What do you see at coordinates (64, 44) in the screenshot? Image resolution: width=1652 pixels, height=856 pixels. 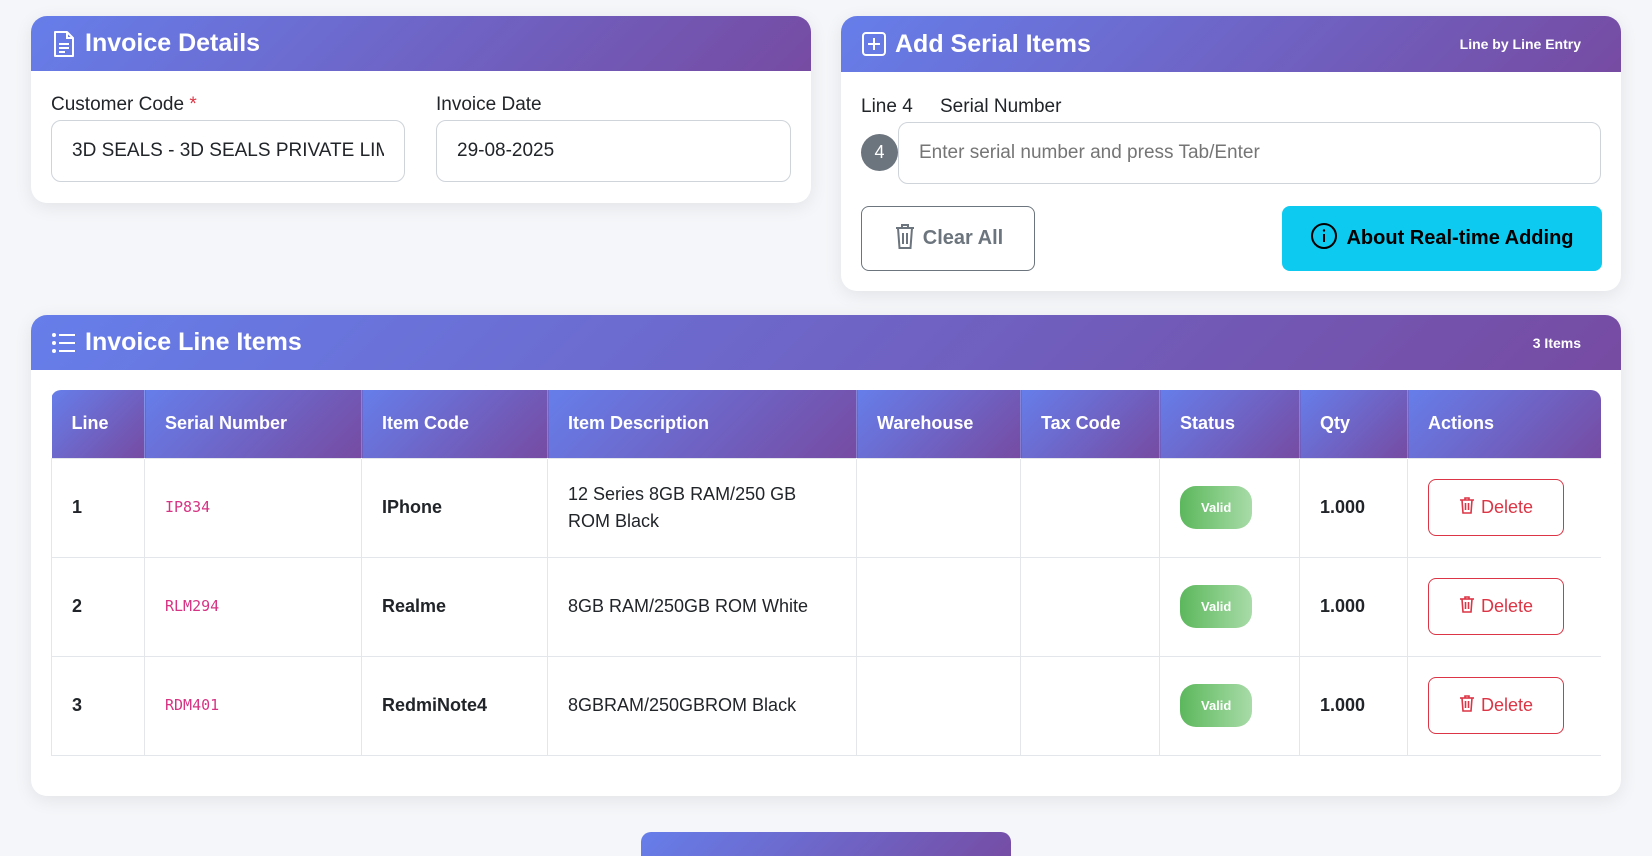 I see `document-icon` at bounding box center [64, 44].